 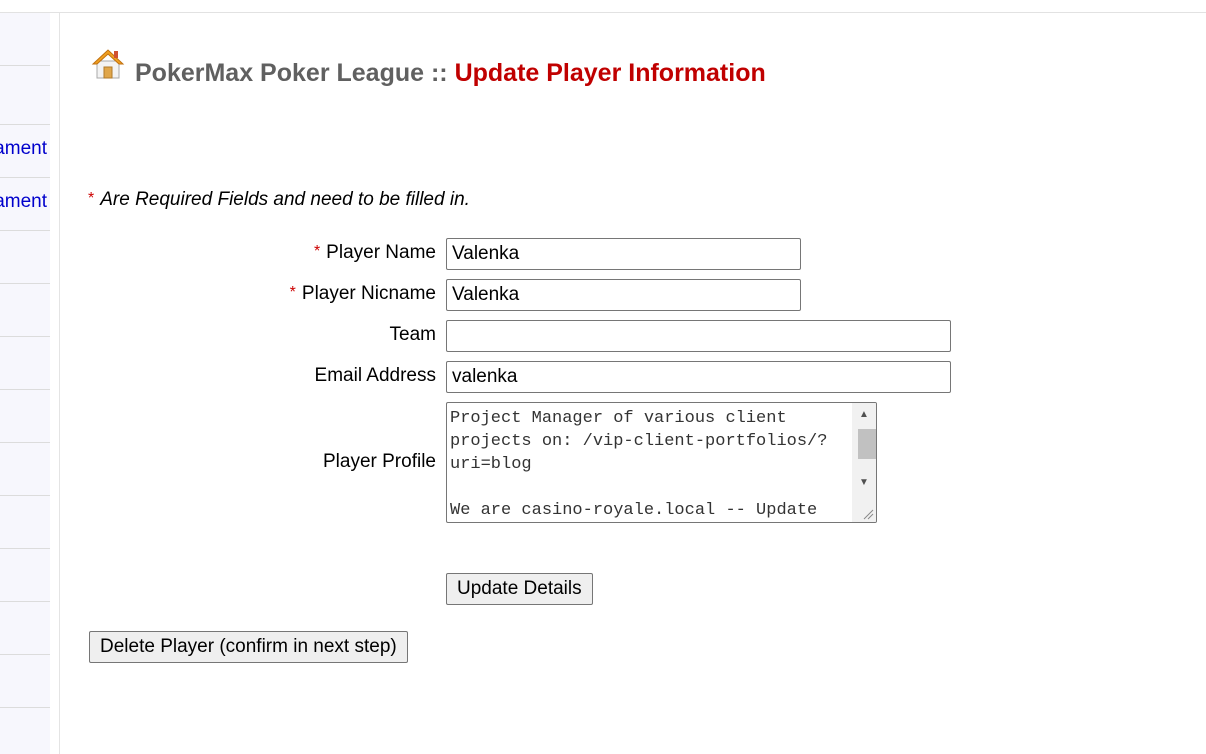 What do you see at coordinates (59, 383) in the screenshot?
I see `sidebar-border` at bounding box center [59, 383].